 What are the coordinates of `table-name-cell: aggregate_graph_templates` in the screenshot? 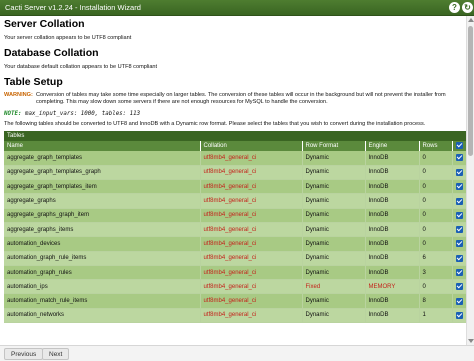 It's located at (102, 158).